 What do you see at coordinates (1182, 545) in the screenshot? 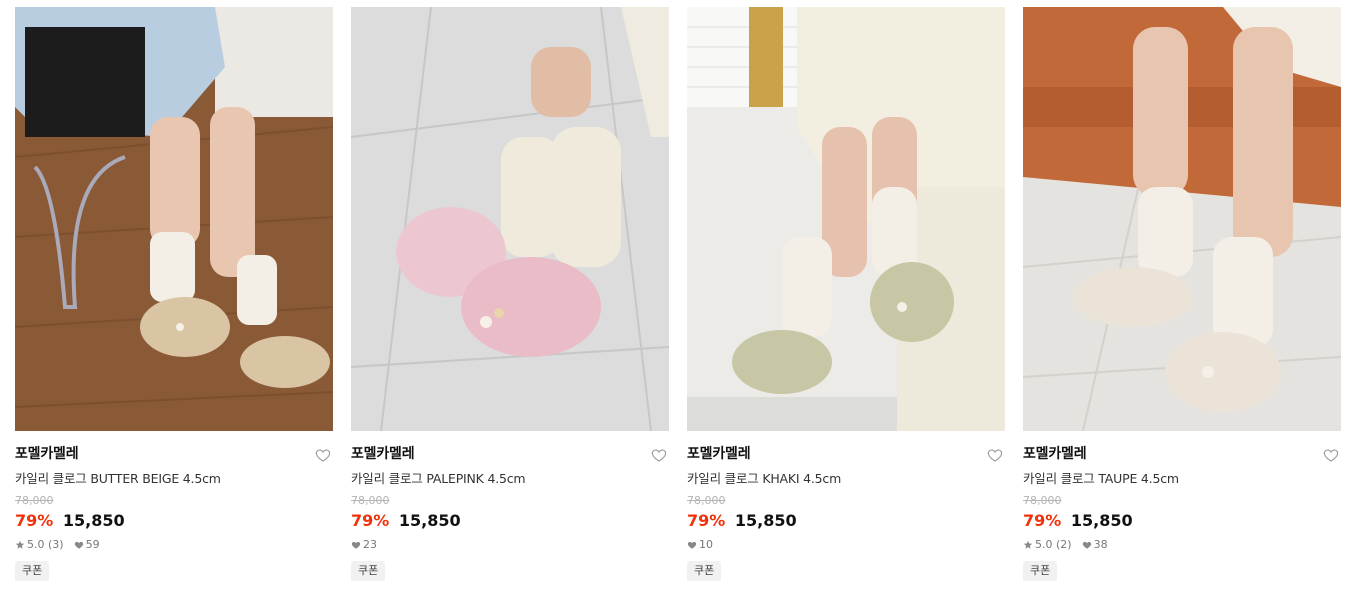
I see `product-stats: 5.0 (2) 38` at bounding box center [1182, 545].